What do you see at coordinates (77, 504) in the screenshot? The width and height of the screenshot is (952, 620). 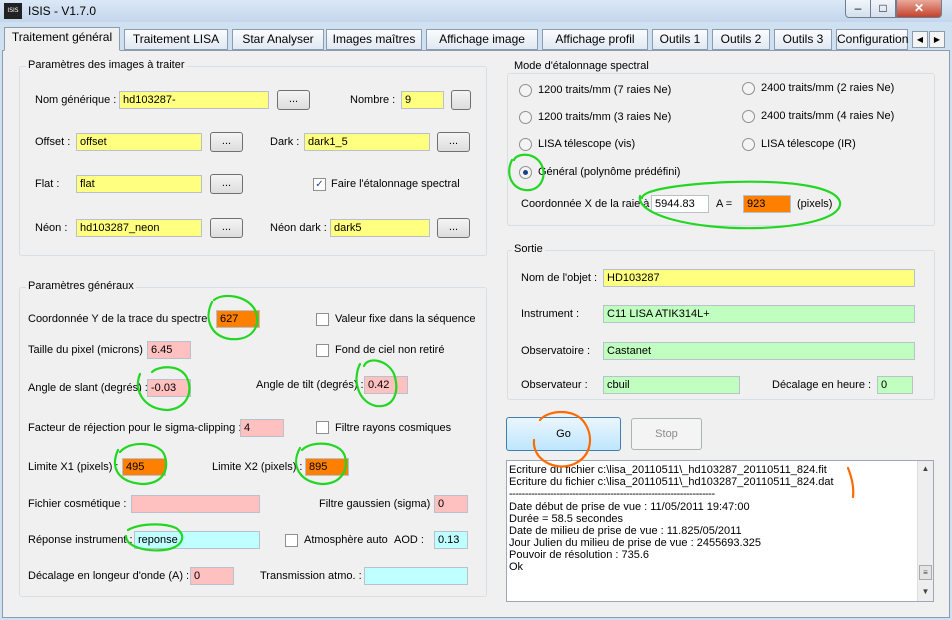 I see `cosmetique-label: Fichier cosmétique :` at bounding box center [77, 504].